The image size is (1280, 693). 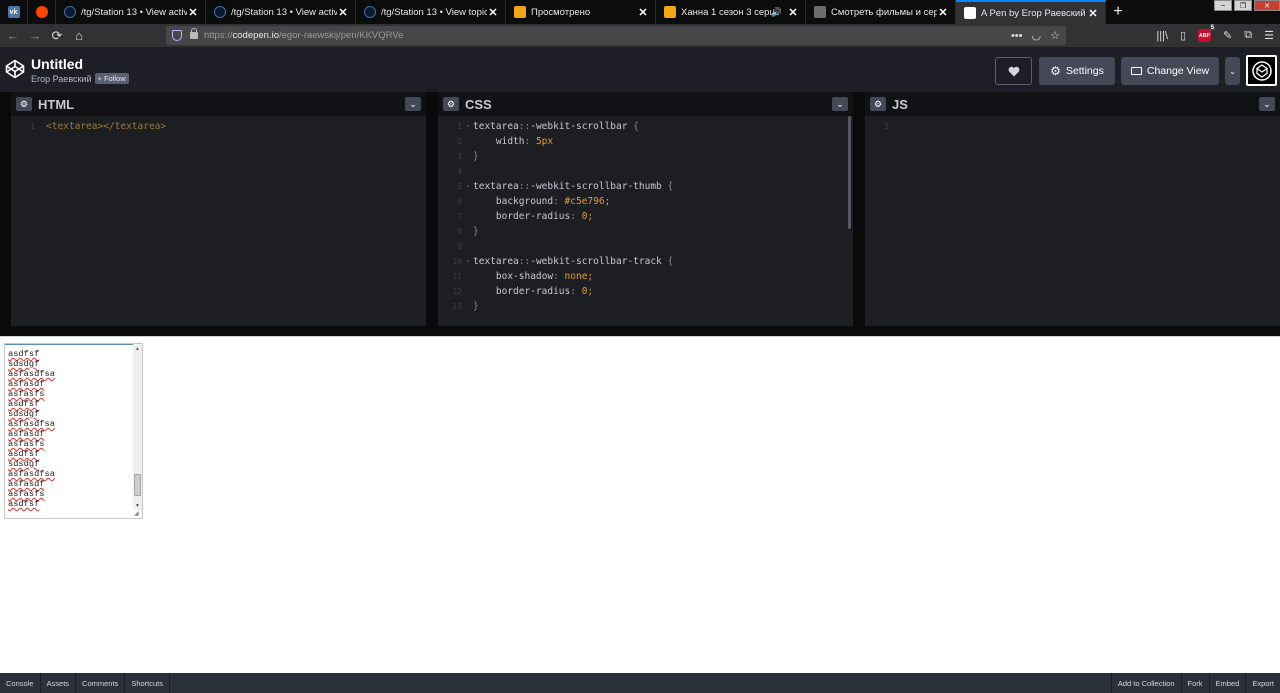 I want to click on browser-tab: /tg/Station 13 • View topic - [Bug]✕, so click(x=431, y=12).